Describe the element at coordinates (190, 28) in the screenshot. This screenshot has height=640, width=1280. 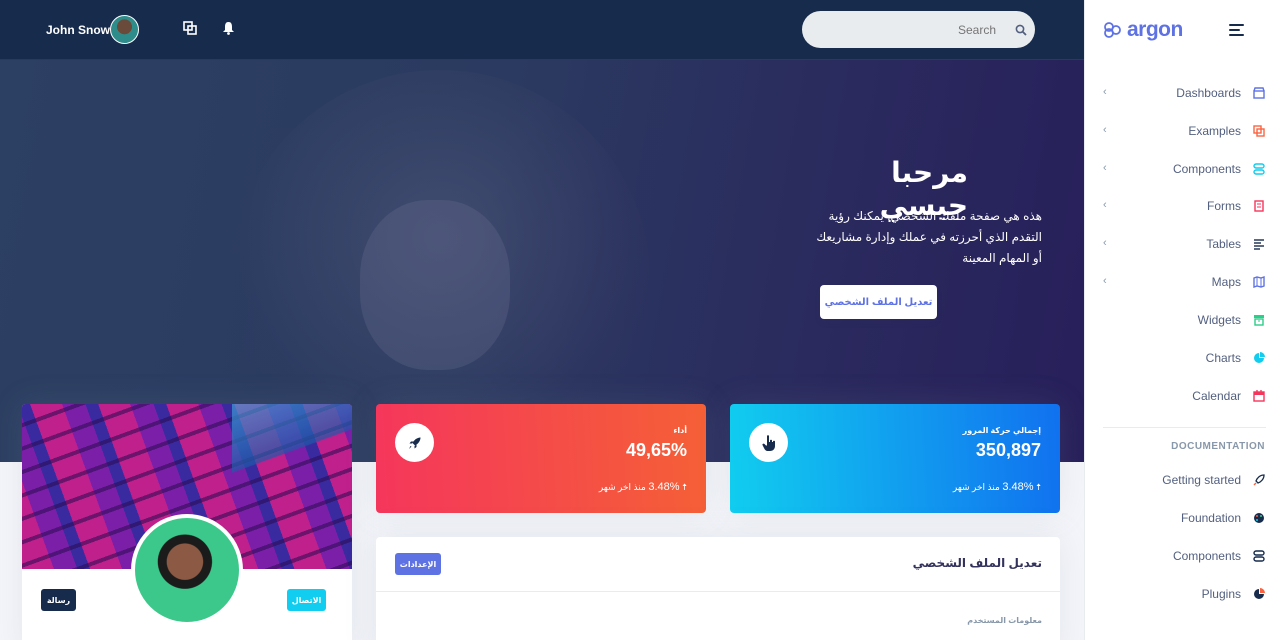
I see `screens-icon` at that location.